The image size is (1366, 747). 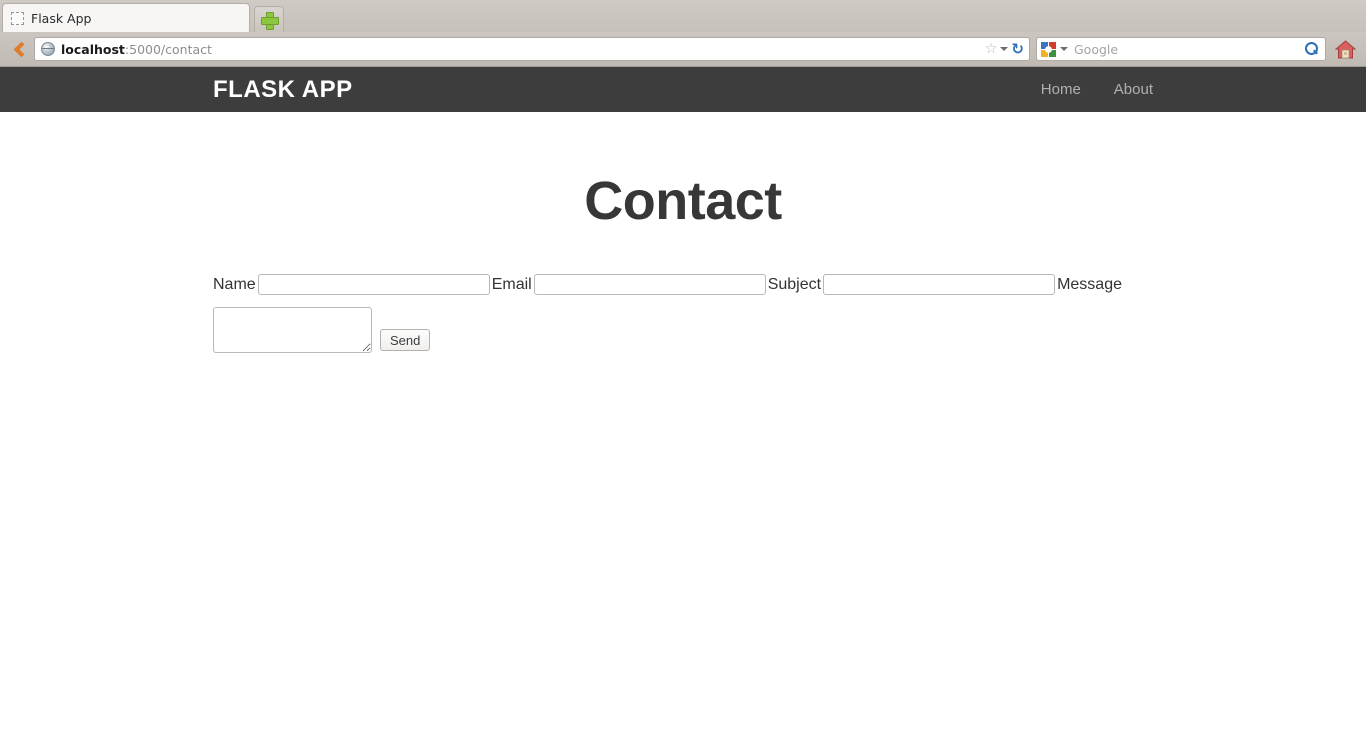 What do you see at coordinates (1133, 89) in the screenshot?
I see `nav-link-about: About` at bounding box center [1133, 89].